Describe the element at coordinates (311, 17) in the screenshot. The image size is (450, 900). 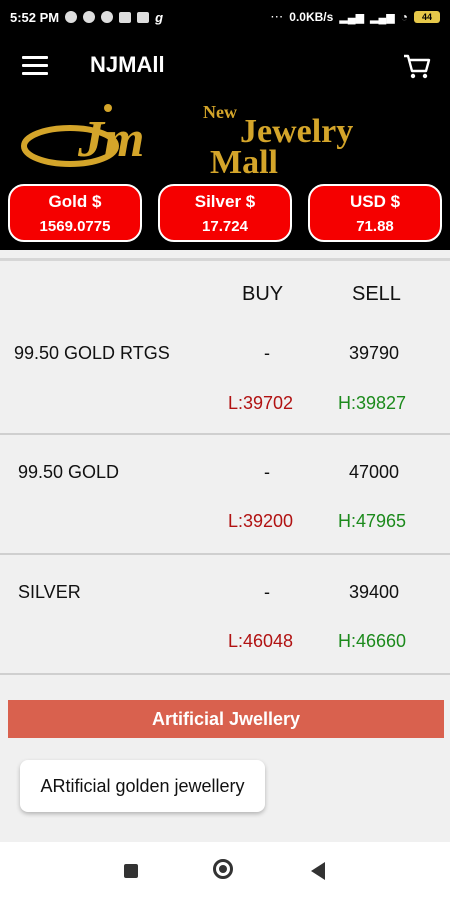
I see `network-speed: 0.0KB/s` at that location.